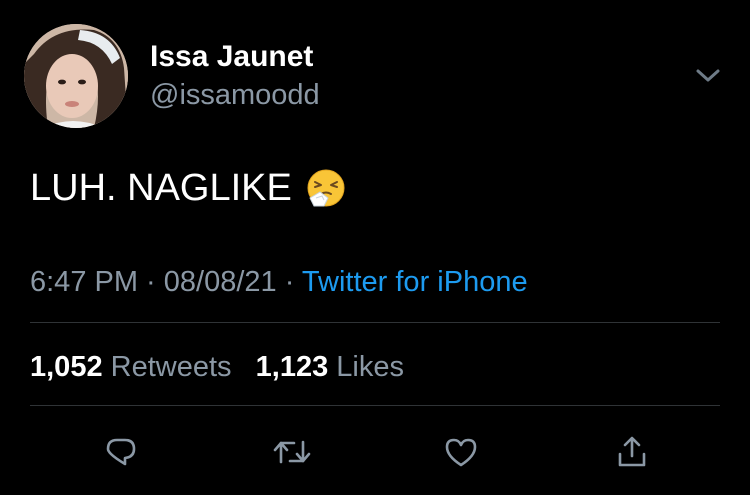 The width and height of the screenshot is (750, 495). I want to click on tweet-stats: 1,052 Retweets 1,123 Likes, so click(217, 367).